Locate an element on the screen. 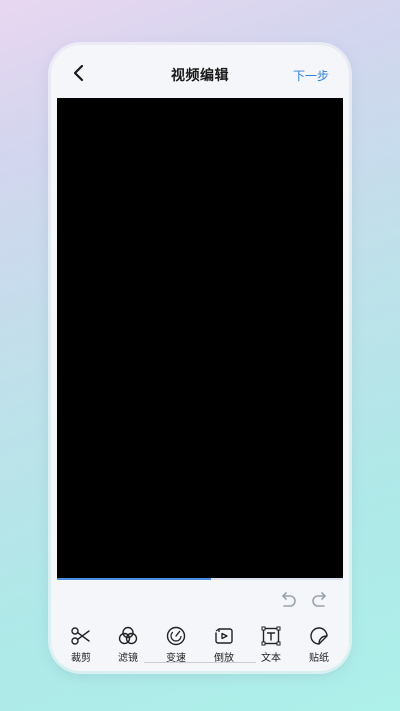 Image resolution: width=400 pixels, height=711 pixels. edit-toolbar: 裁剪 滤镜 变速 倒放 文本 贴纸 is located at coordinates (200, 645).